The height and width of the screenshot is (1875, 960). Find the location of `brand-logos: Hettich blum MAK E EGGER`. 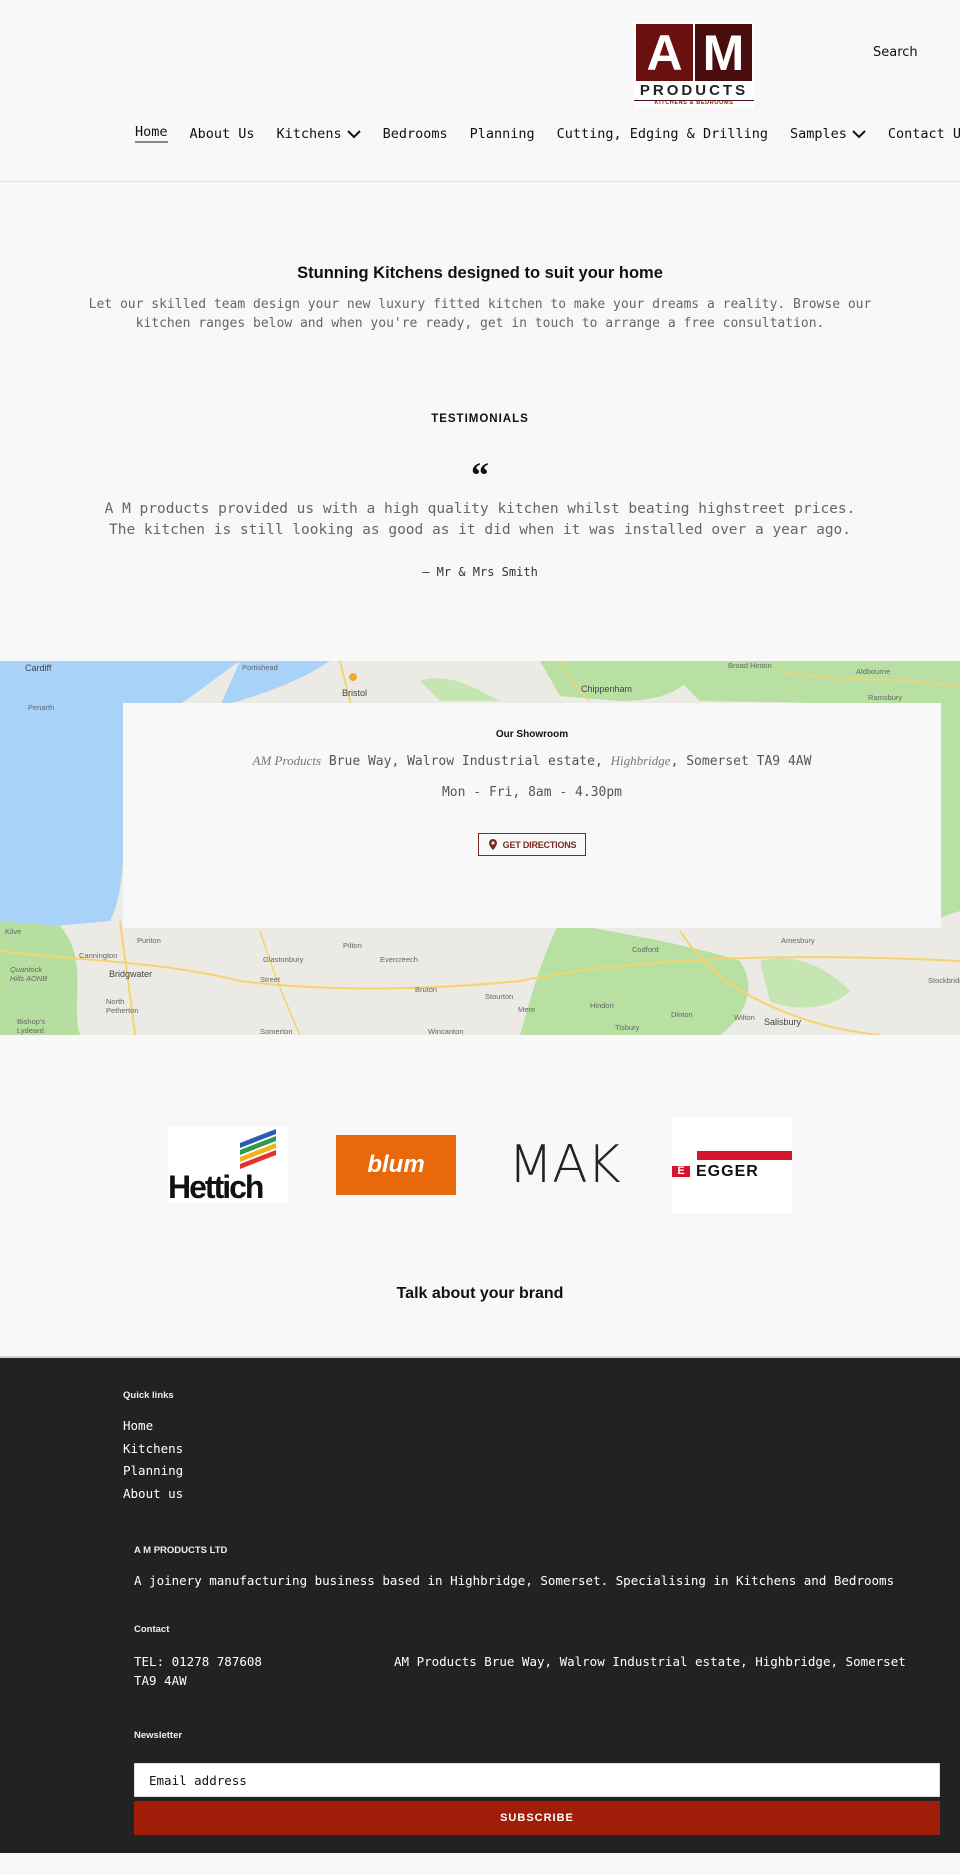

brand-logos: Hettich blum MAK E EGGER is located at coordinates (480, 1165).